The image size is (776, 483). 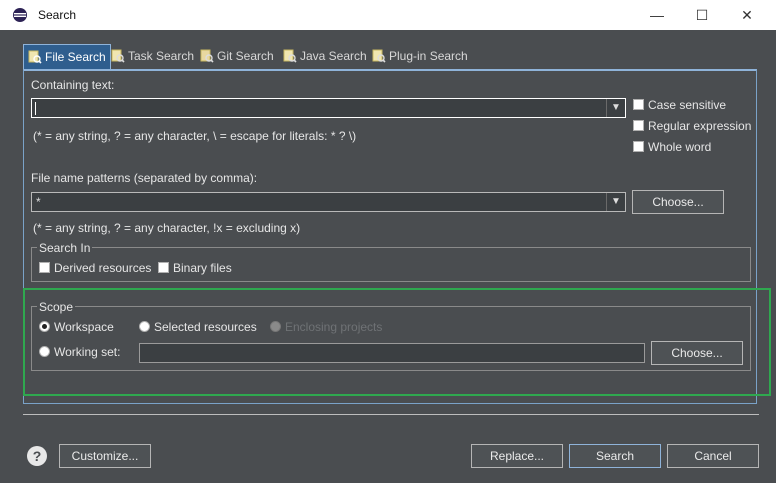 I want to click on footer-separator, so click(x=391, y=414).